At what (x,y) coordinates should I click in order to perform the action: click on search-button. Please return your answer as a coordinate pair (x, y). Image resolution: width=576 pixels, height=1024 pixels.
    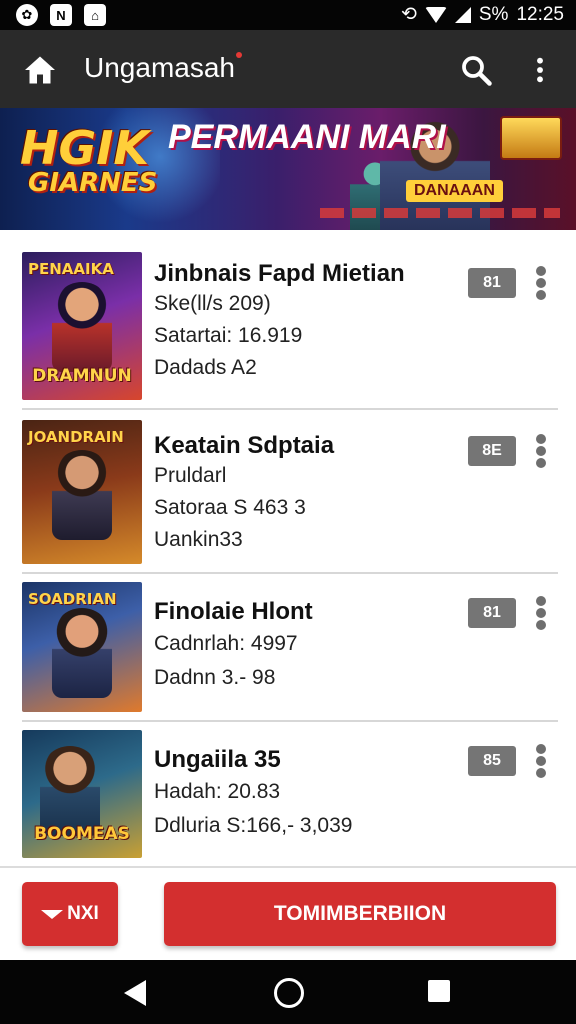
    Looking at the image, I should click on (476, 70).